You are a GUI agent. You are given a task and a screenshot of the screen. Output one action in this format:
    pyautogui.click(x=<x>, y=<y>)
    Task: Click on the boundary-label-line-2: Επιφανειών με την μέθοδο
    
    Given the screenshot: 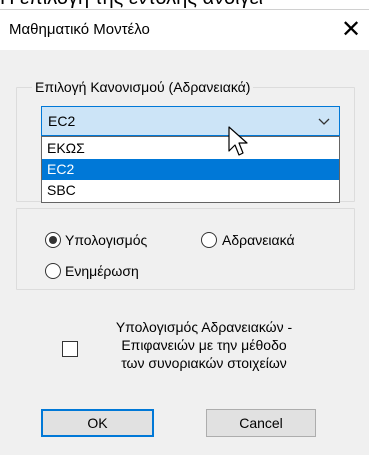 What is the action you would take?
    pyautogui.click(x=204, y=345)
    